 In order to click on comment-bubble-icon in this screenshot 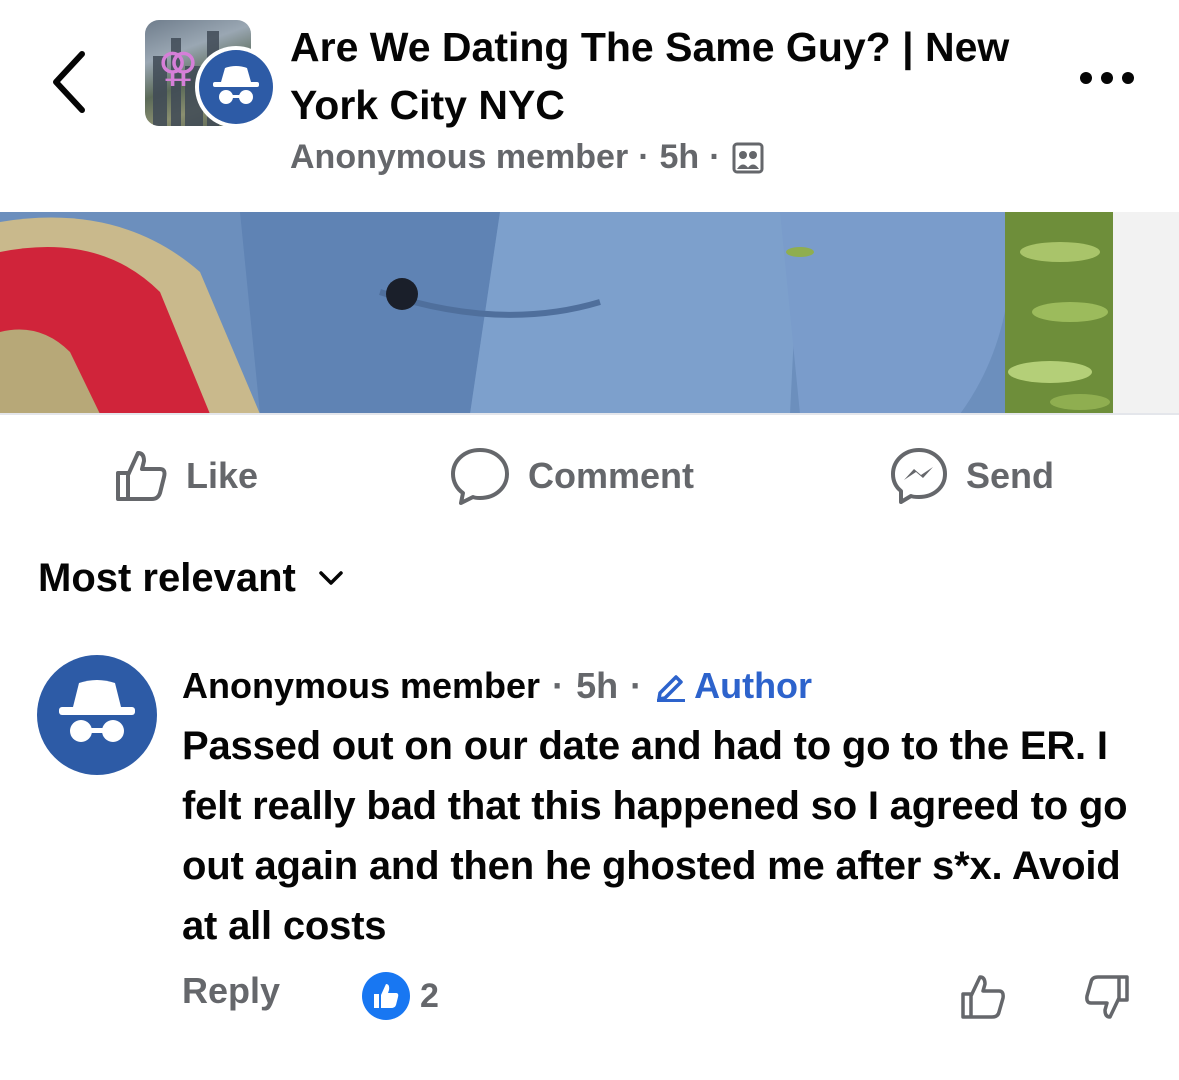, I will do `click(480, 476)`.